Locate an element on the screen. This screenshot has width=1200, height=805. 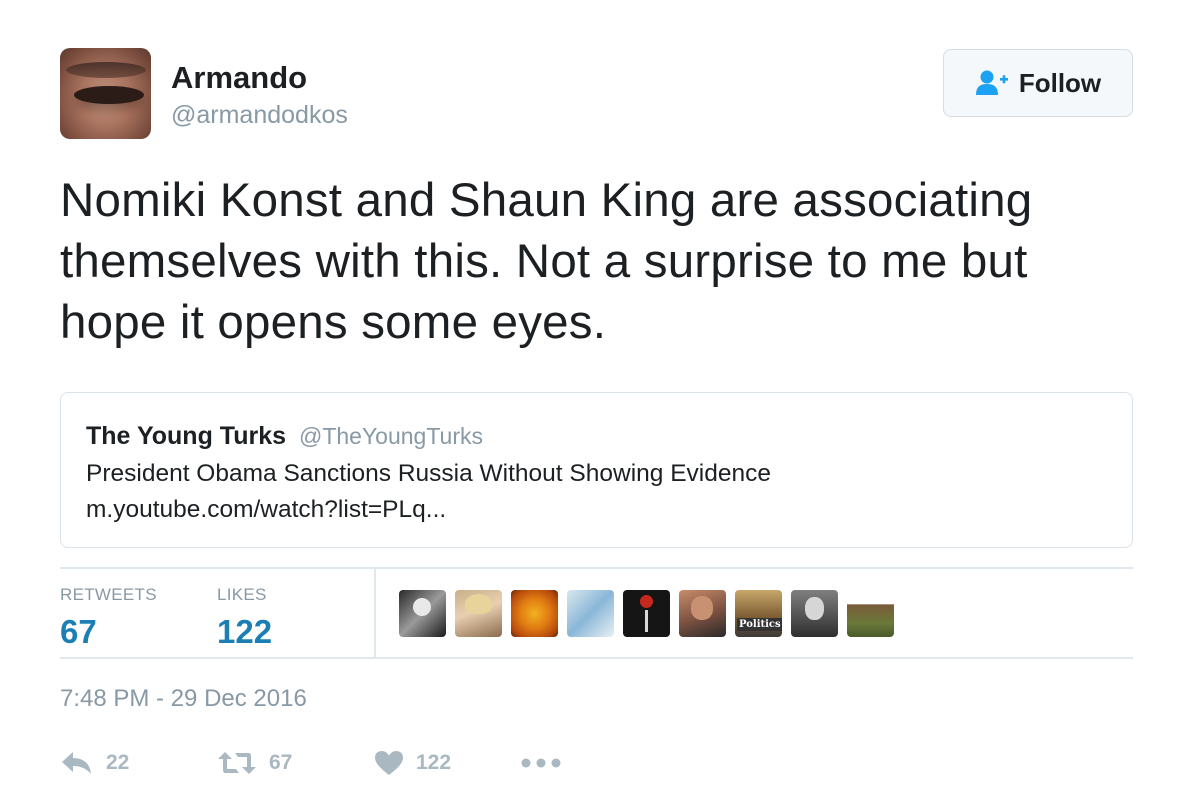
like-button: 122 is located at coordinates (447, 763).